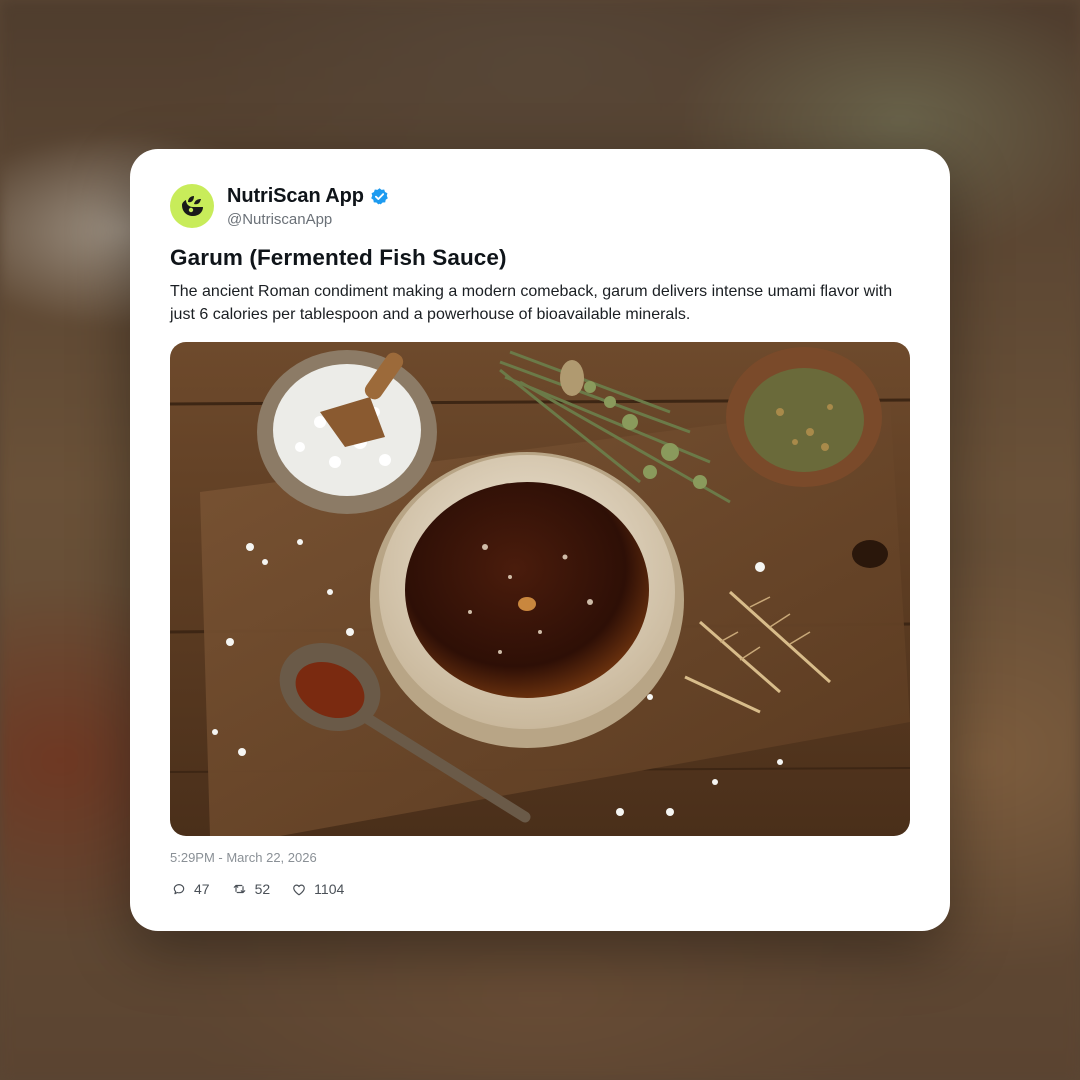 This screenshot has height=1080, width=1080. Describe the element at coordinates (202, 889) in the screenshot. I see `reply-count: 47` at that location.